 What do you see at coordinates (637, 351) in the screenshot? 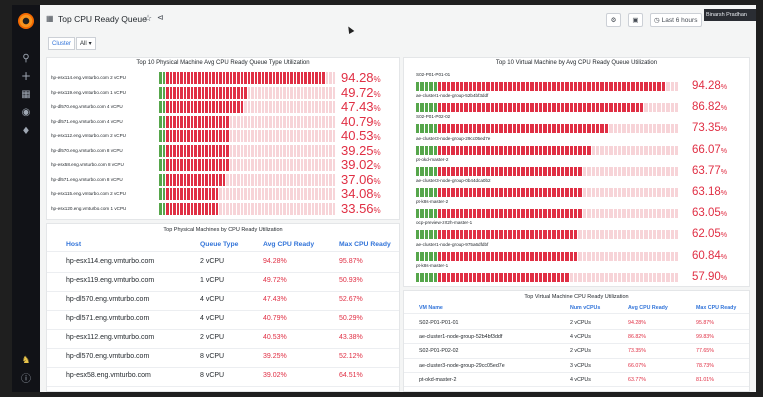
I see `table-cell: 73.35%` at bounding box center [637, 351].